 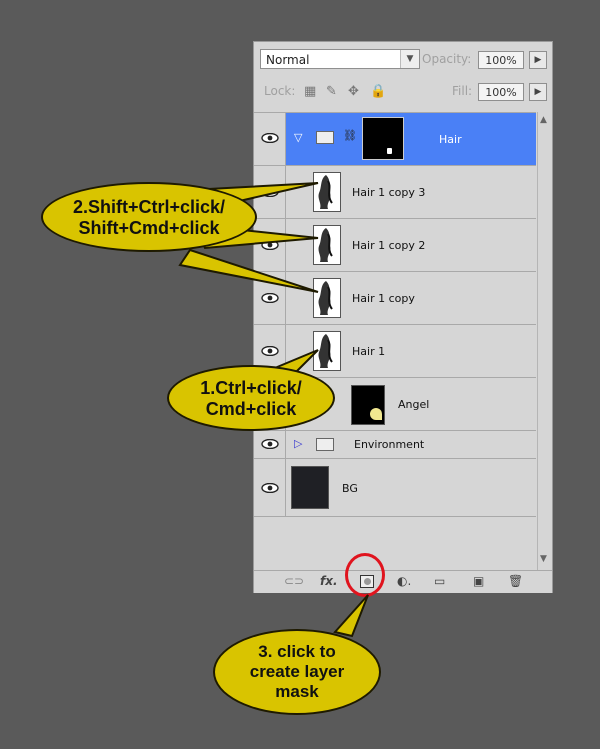 I want to click on layer-row: BG, so click(x=395, y=488).